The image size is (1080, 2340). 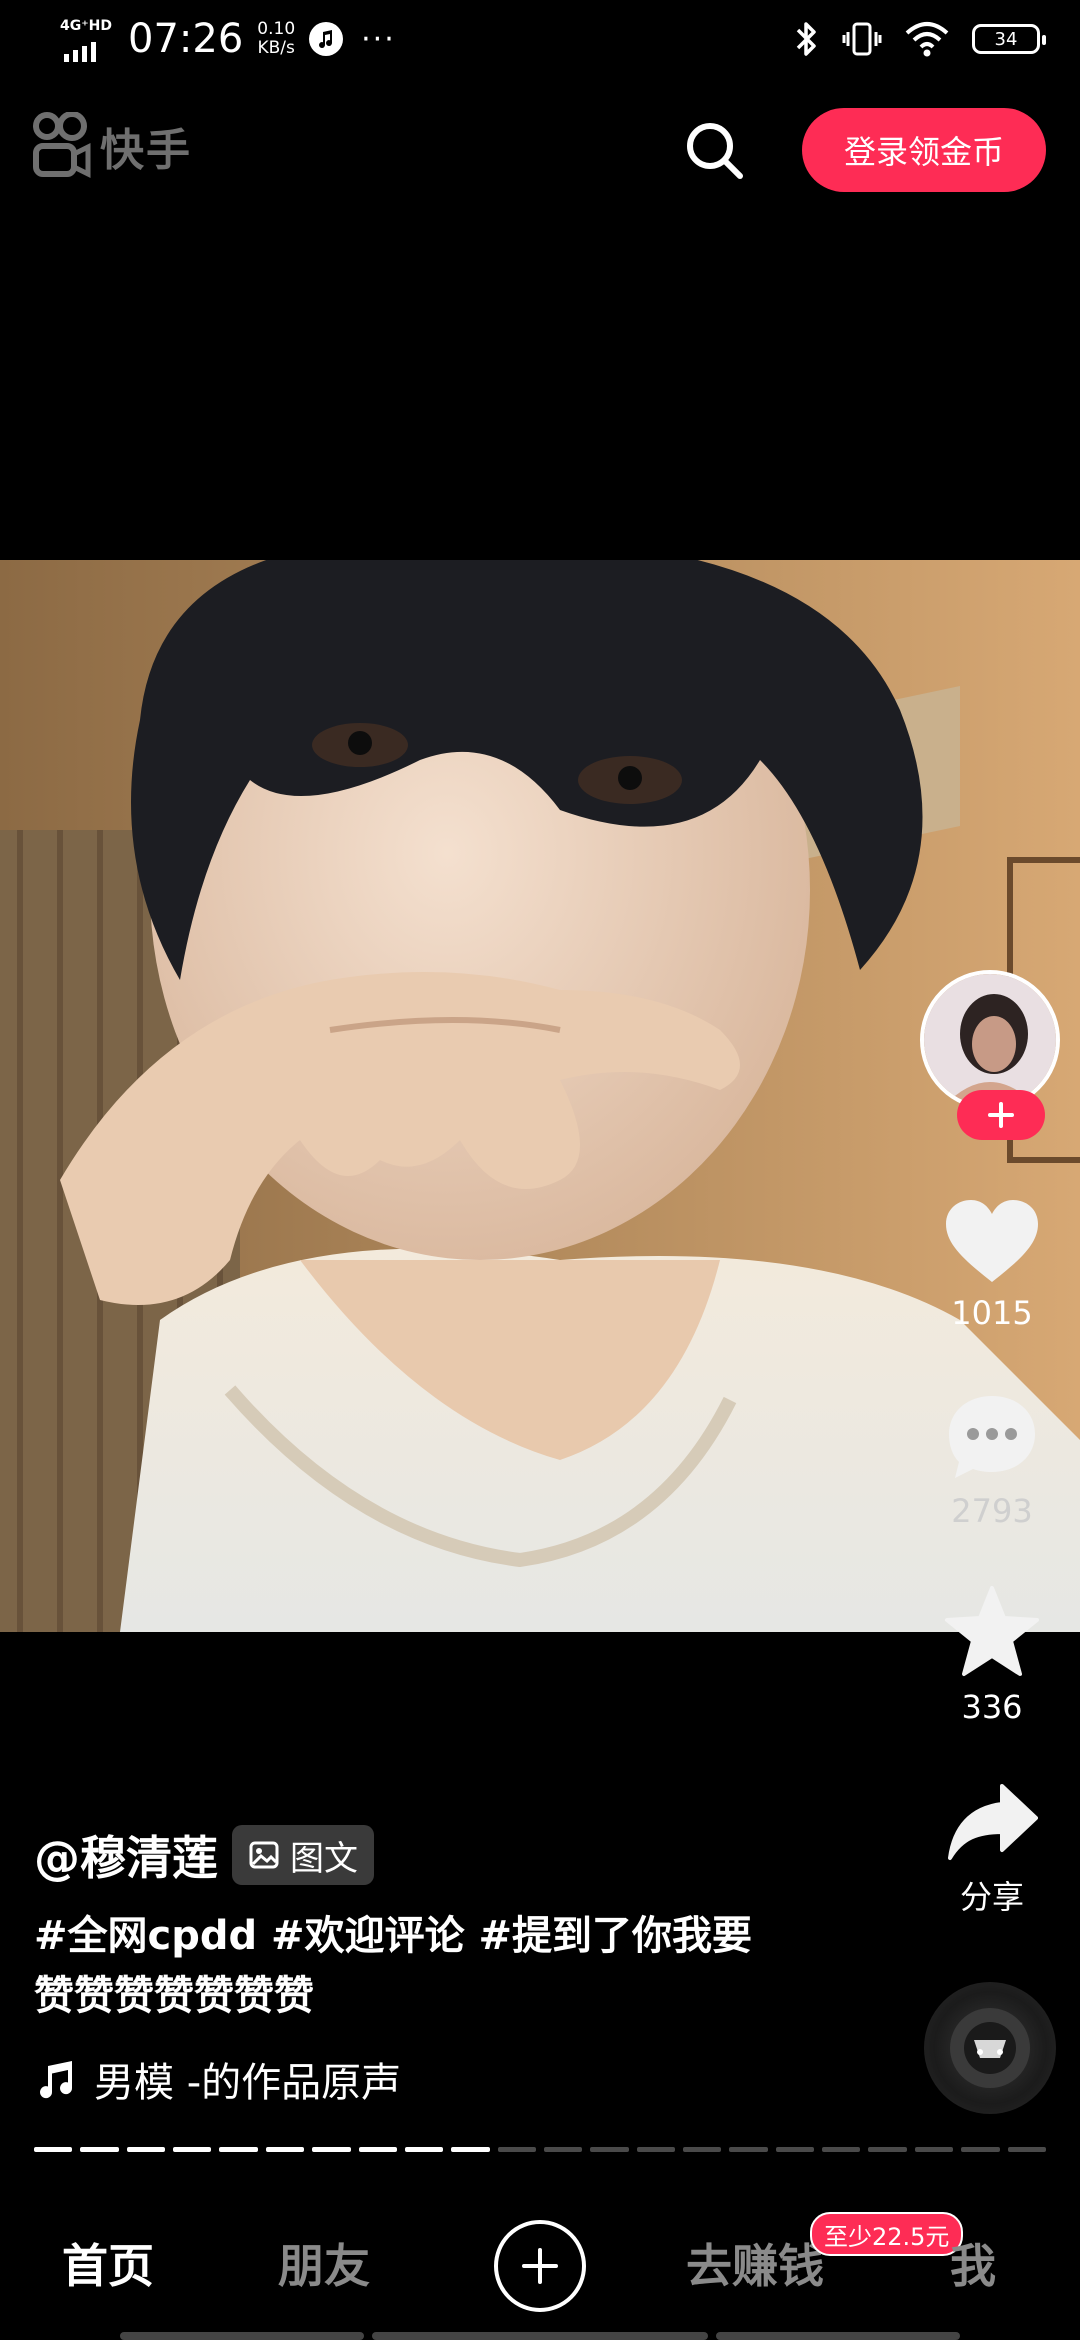 What do you see at coordinates (993, 1822) in the screenshot?
I see `share-icon` at bounding box center [993, 1822].